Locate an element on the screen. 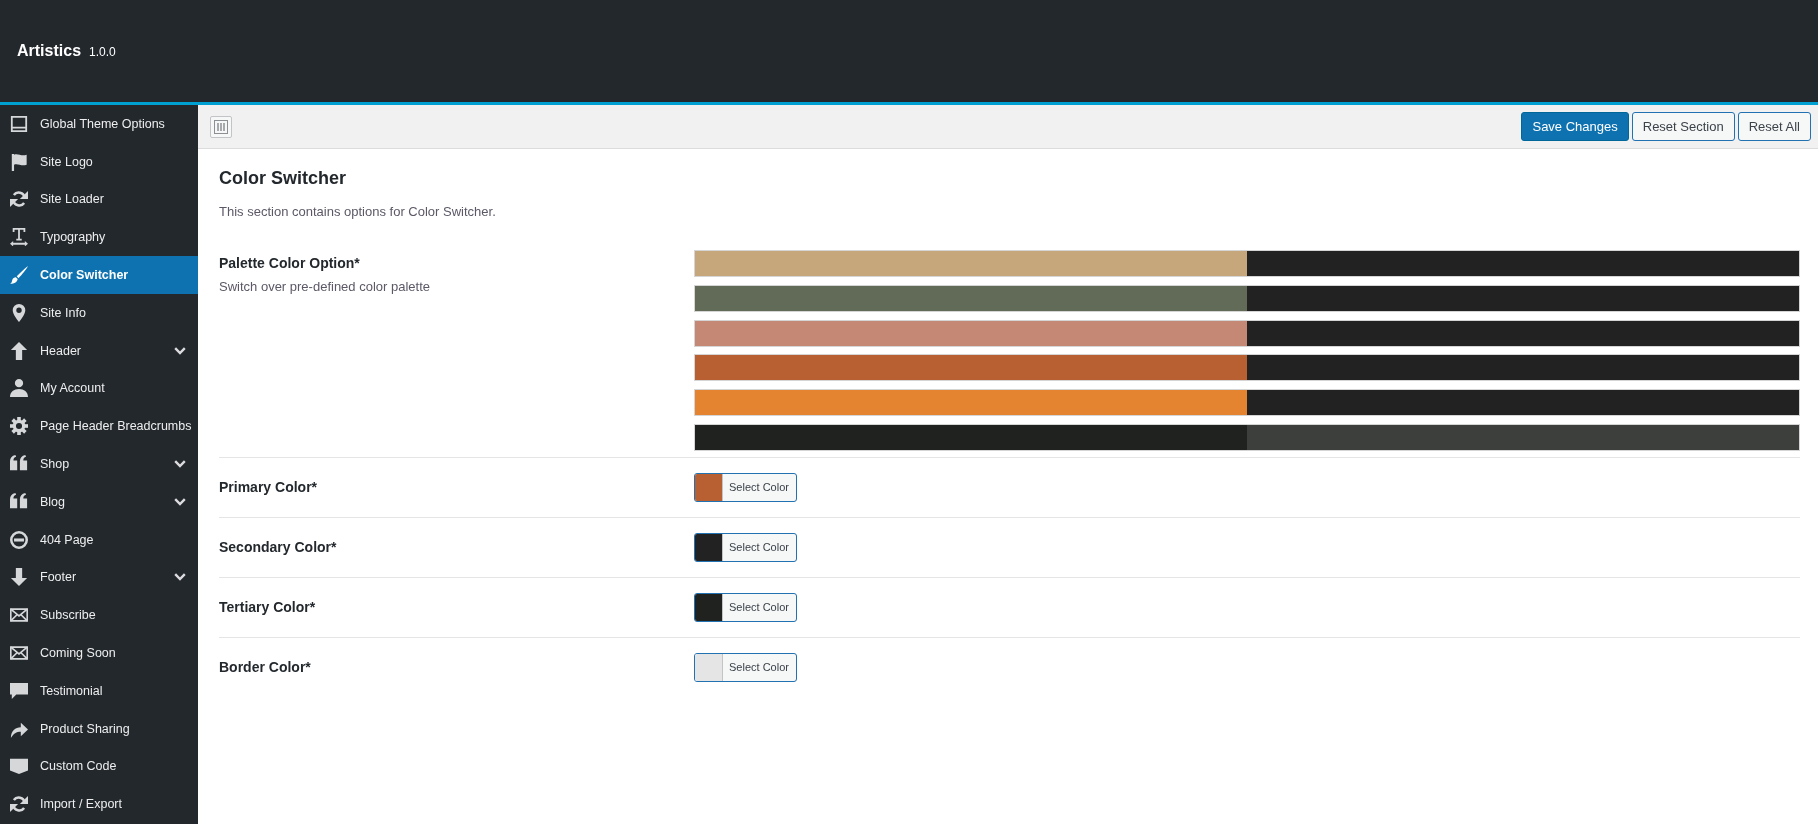  grid-icon is located at coordinates (221, 126).